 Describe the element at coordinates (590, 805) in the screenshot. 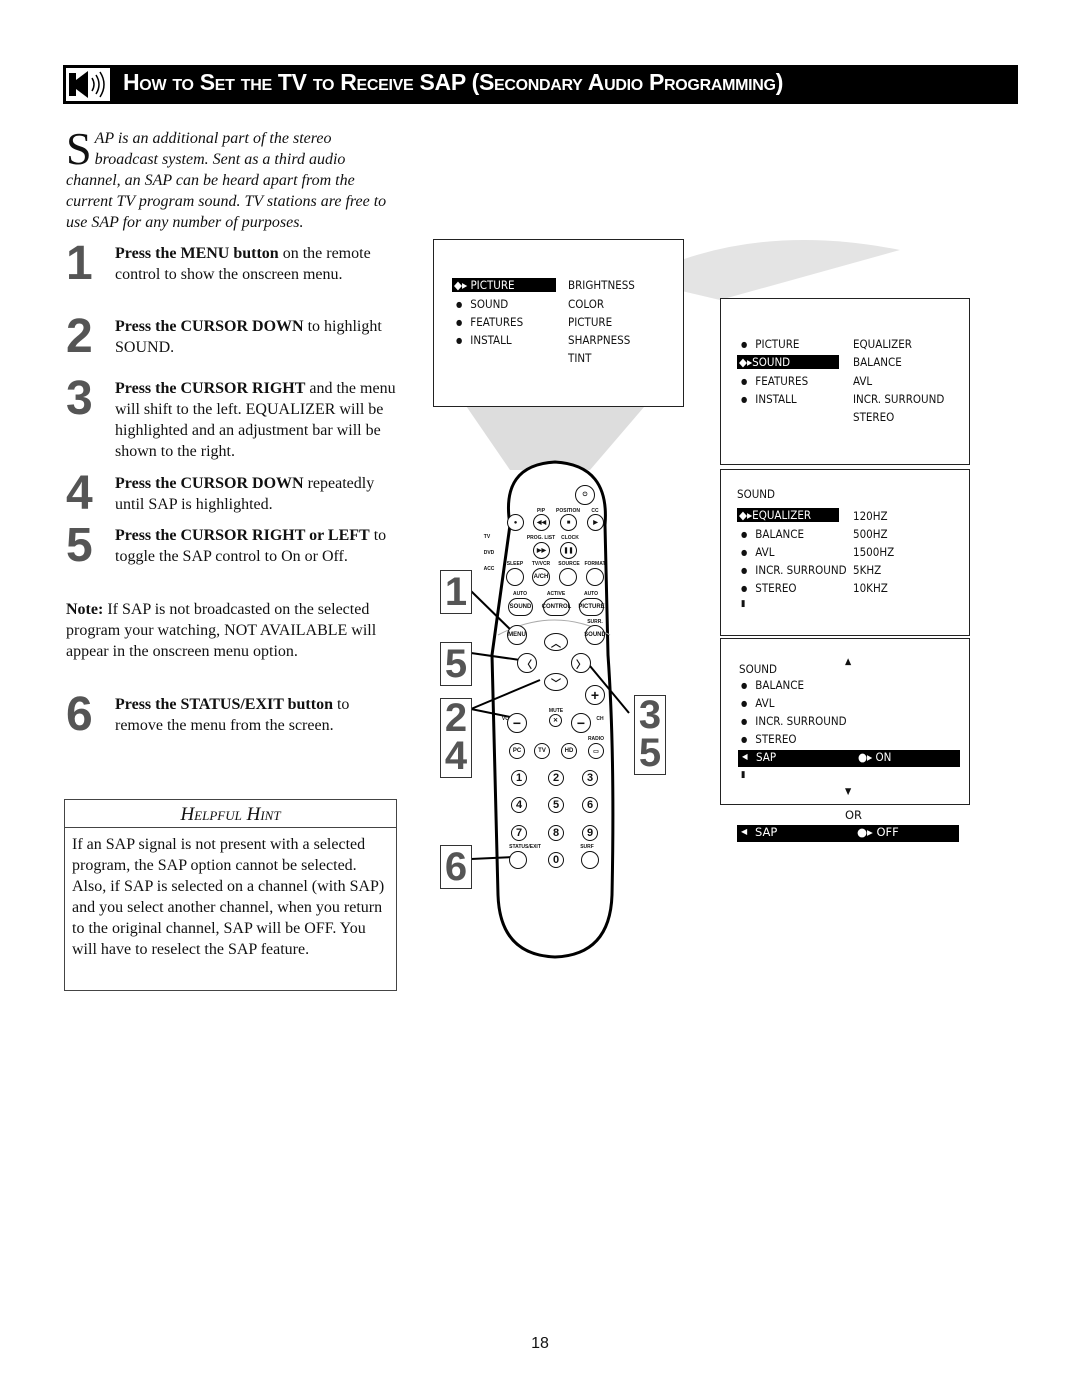

I see `digit-6-button: 6` at that location.